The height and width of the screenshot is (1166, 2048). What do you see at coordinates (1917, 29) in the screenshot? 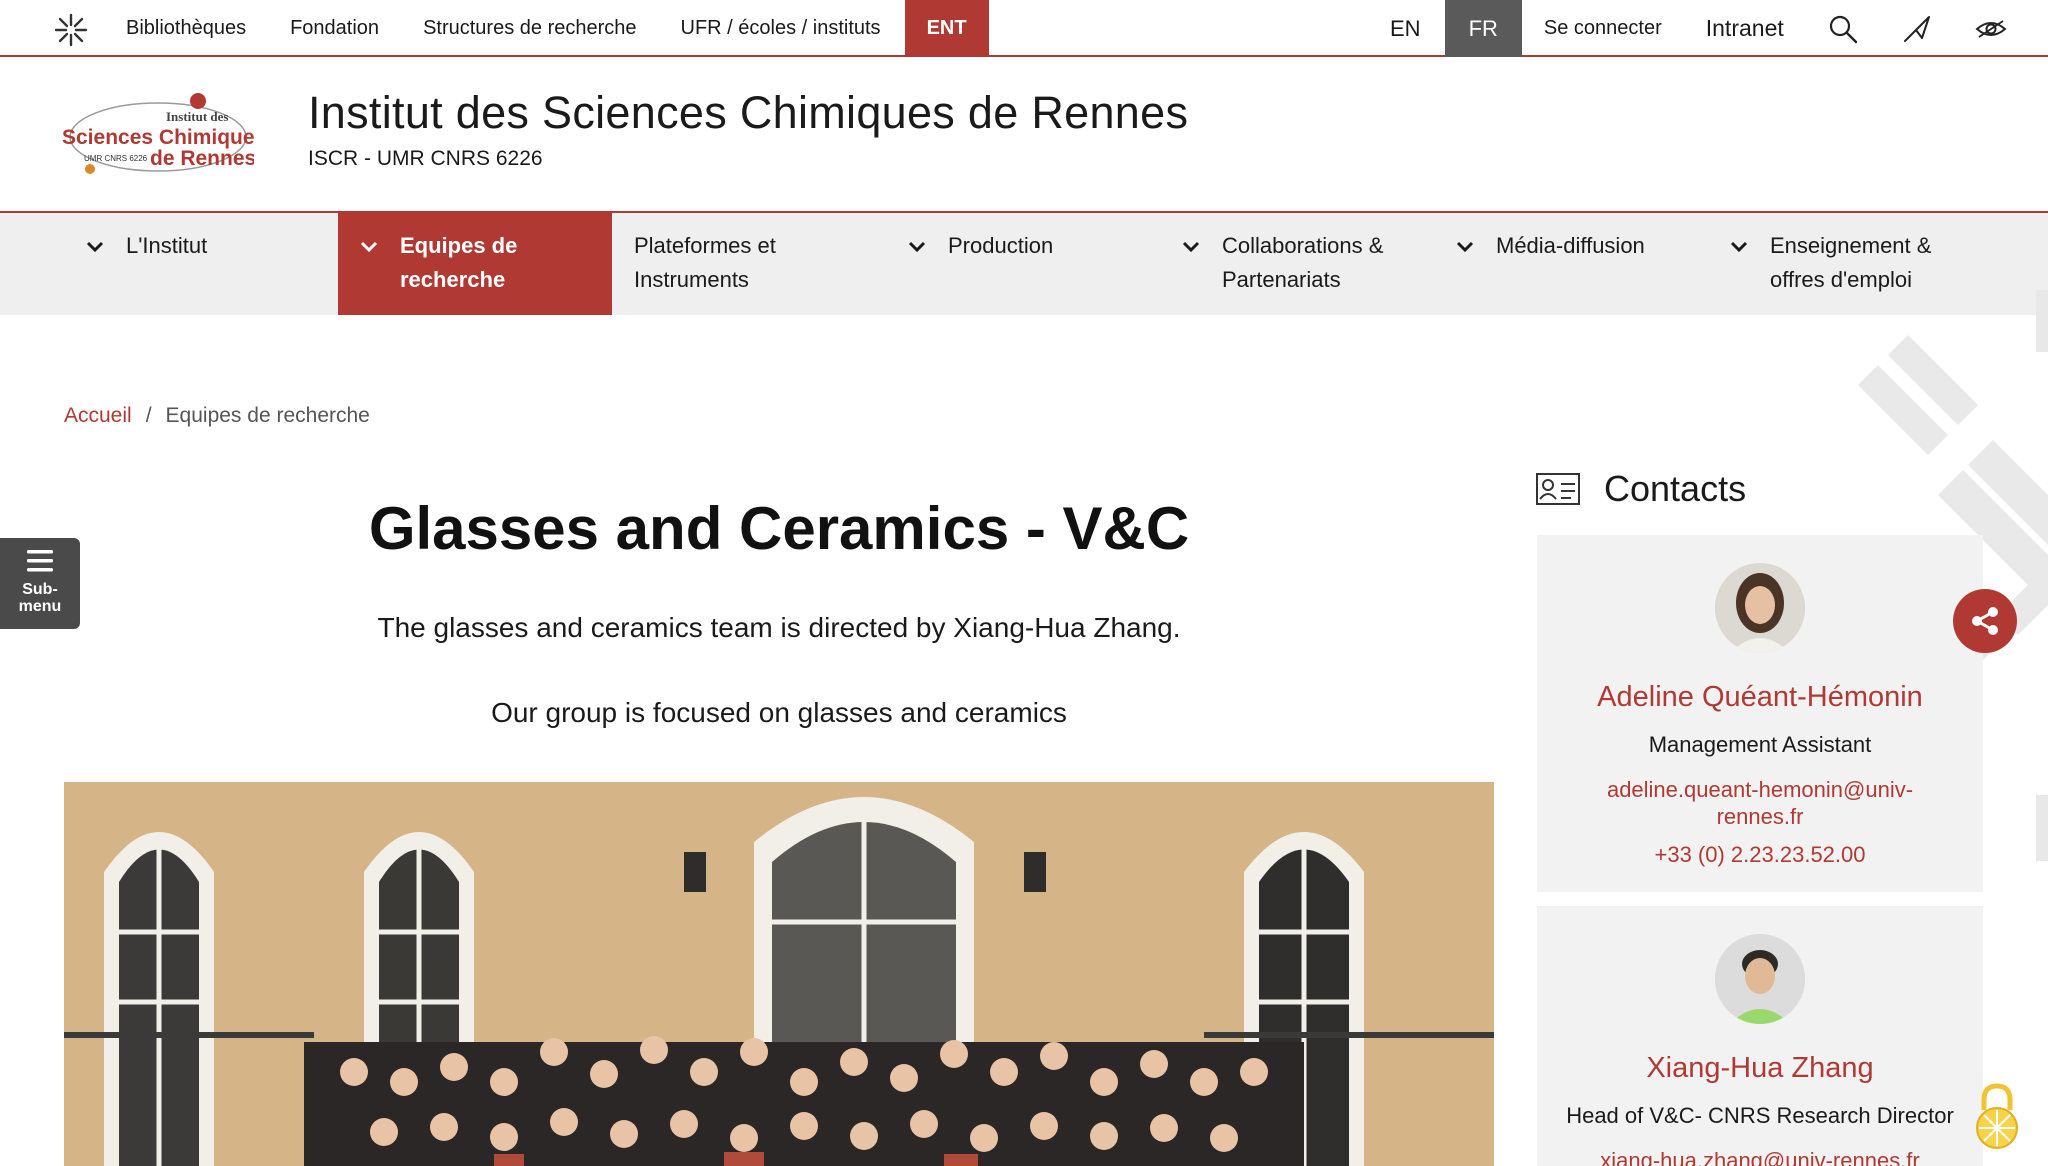
I see `paper-plane-icon` at bounding box center [1917, 29].